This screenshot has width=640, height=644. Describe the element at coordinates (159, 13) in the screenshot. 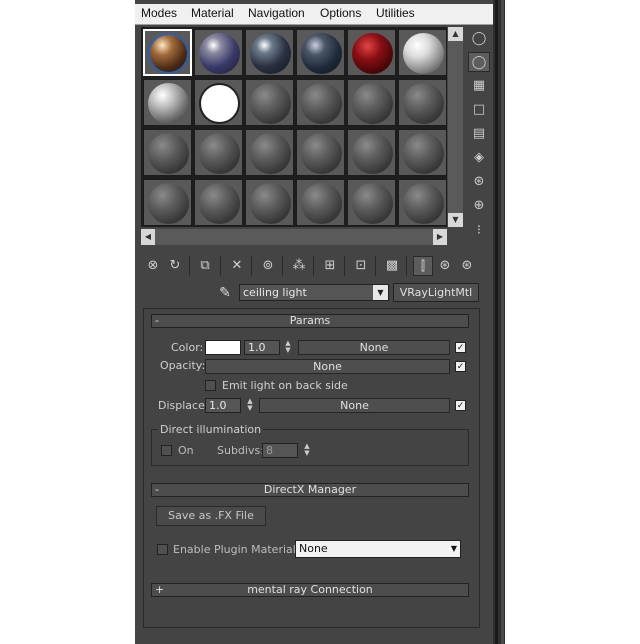

I see `menu-modes: Modes` at that location.